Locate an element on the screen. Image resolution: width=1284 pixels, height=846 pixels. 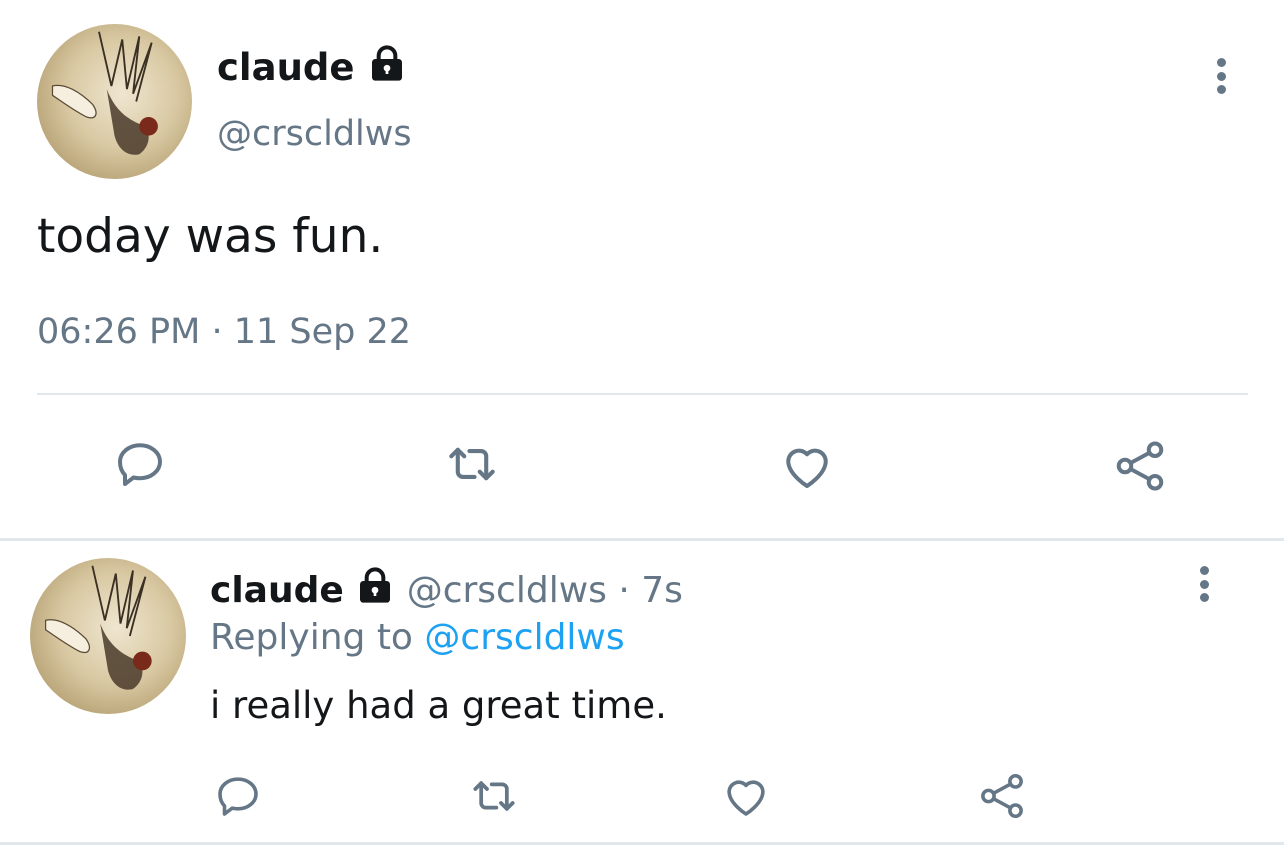
author-name-text: claude is located at coordinates (286, 67).